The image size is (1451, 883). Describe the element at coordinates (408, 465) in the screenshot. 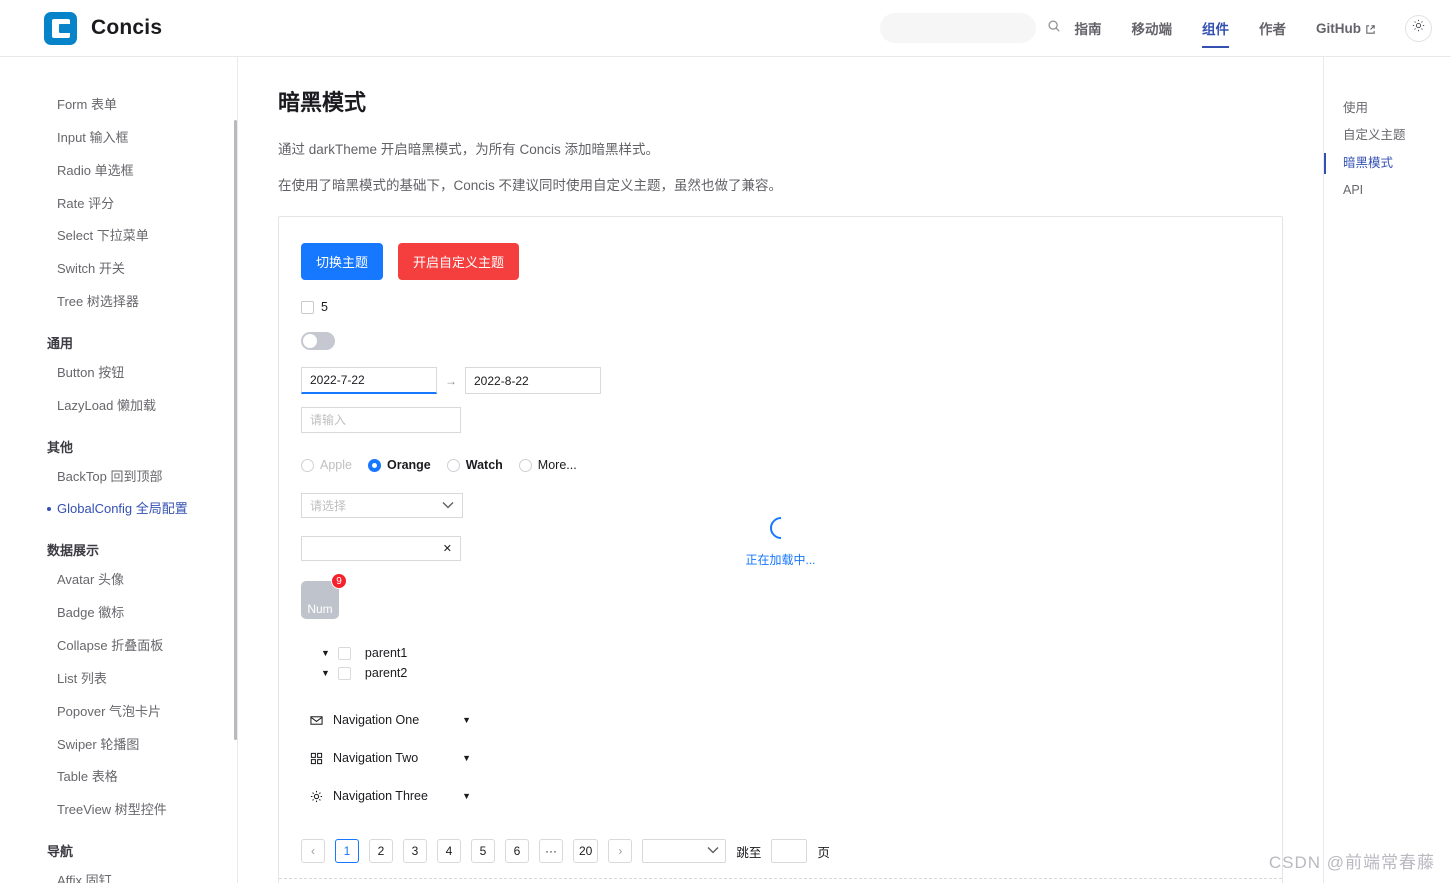

I see `radio-label: Orange` at that location.